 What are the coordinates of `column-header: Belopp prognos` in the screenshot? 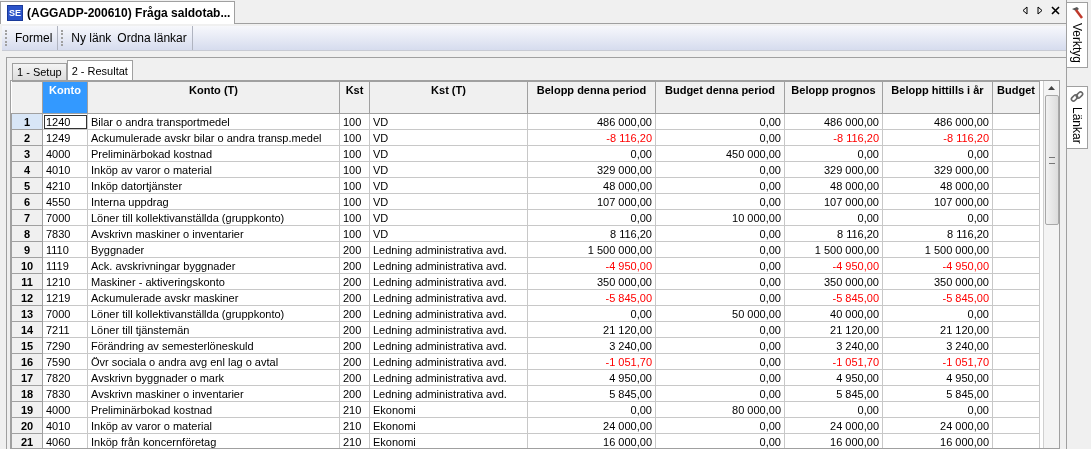 It's located at (833, 97).